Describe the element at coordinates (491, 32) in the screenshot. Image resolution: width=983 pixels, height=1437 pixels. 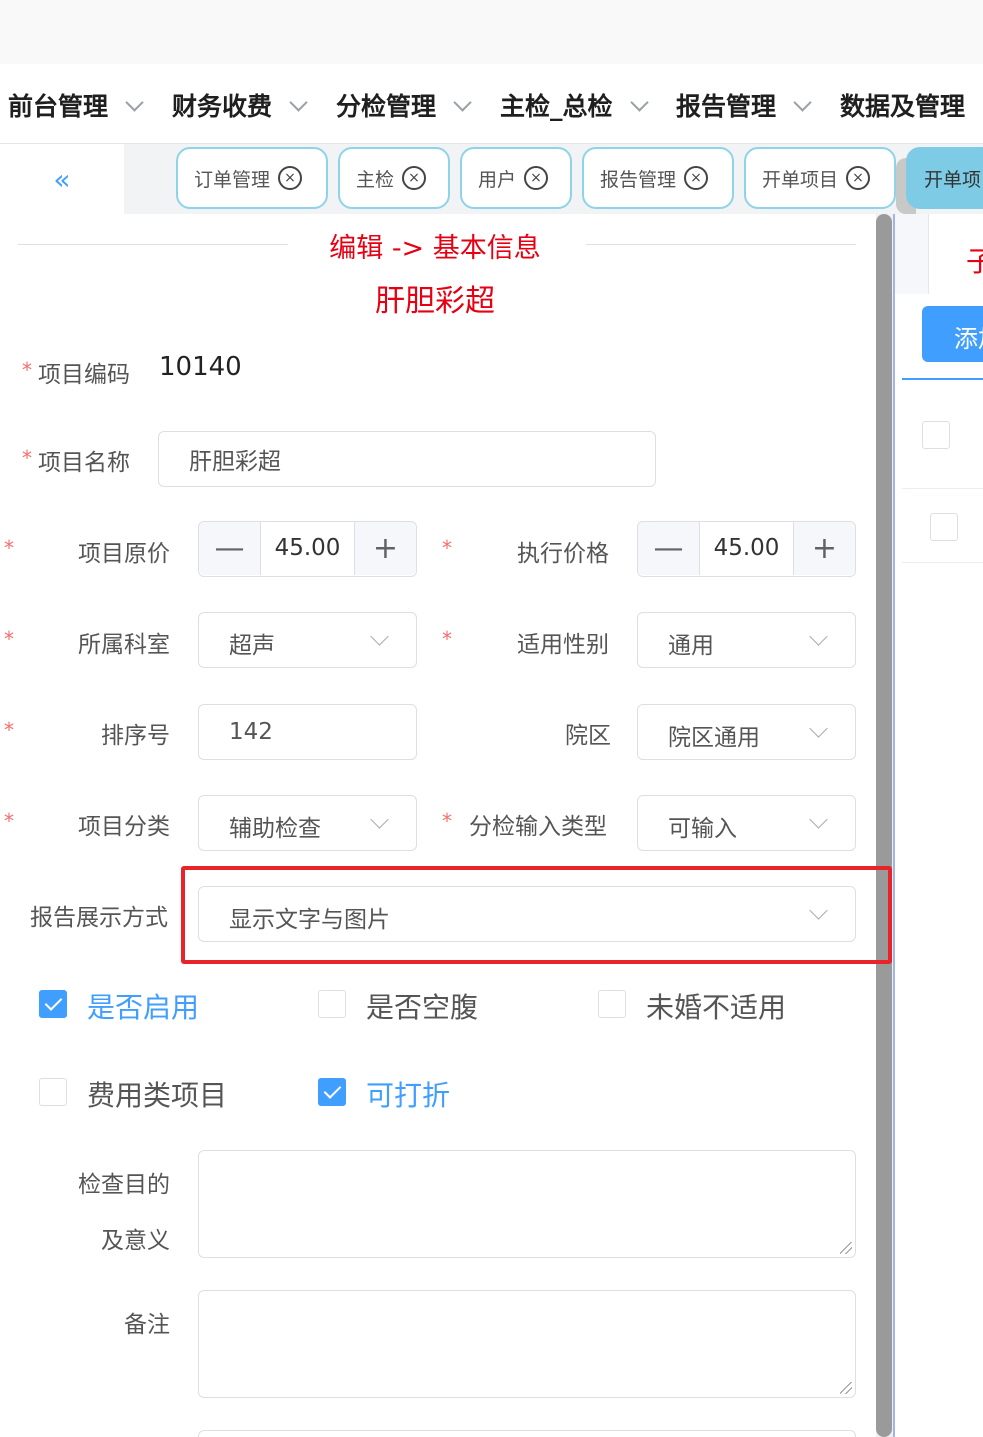
I see `top-header-bar` at that location.